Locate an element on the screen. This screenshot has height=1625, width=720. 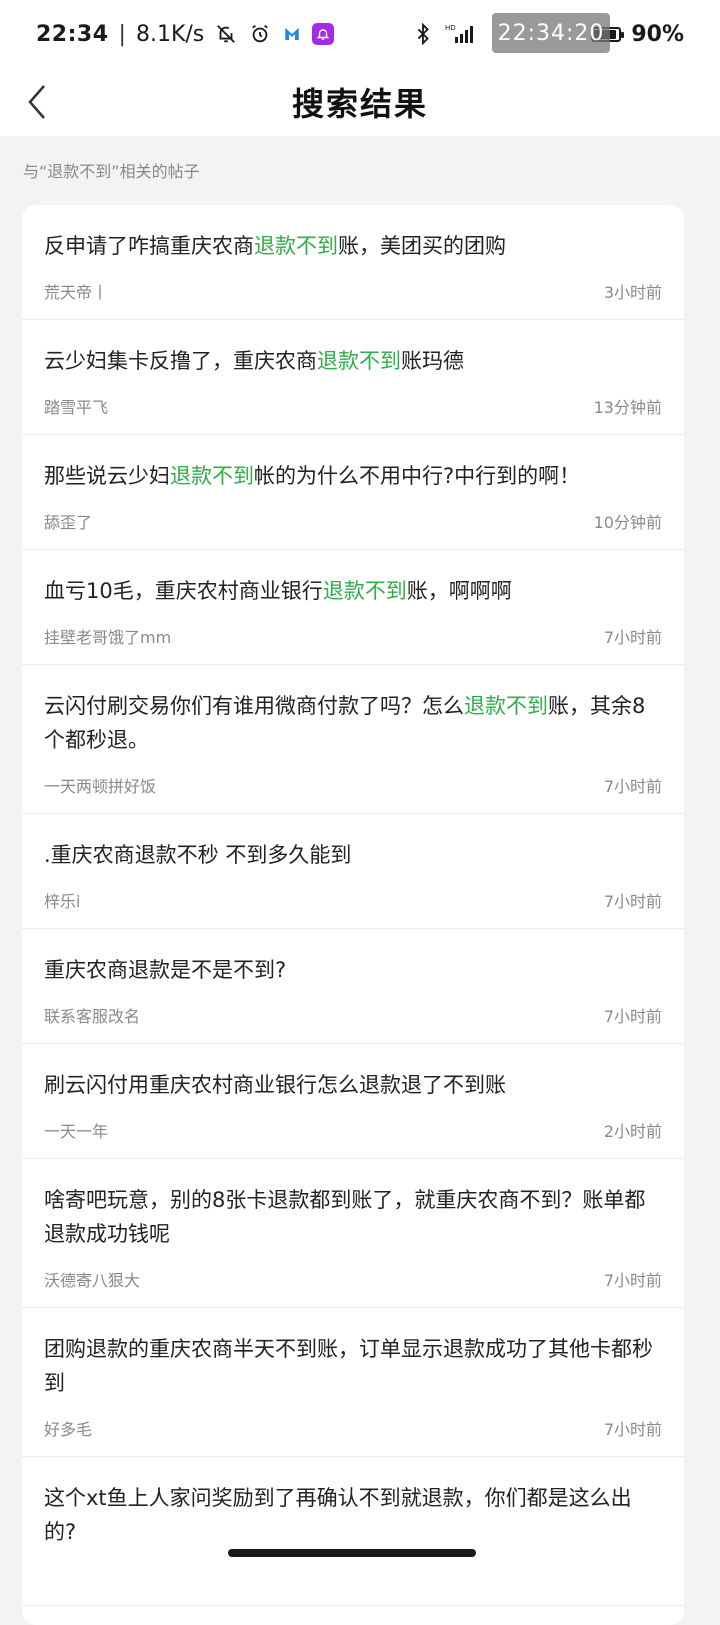
list-item: 那些说云少妇退款不到帐的为什么不用中行?中行到的啊！ 舔歪了 10分钟前 is located at coordinates (353, 492).